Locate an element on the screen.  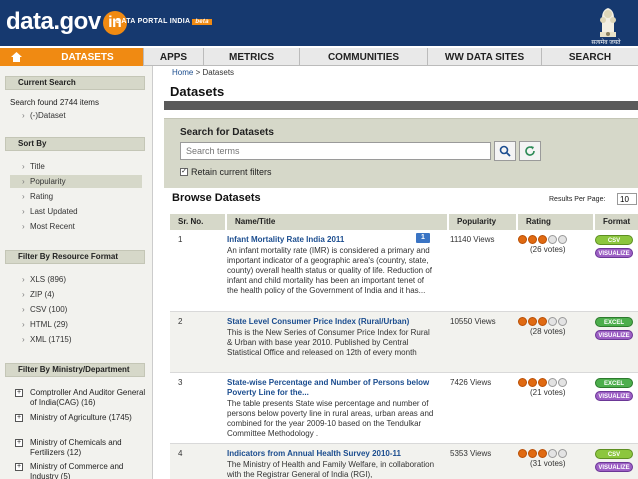
breadcrumb-current: Datasets is located at coordinates (218, 72).